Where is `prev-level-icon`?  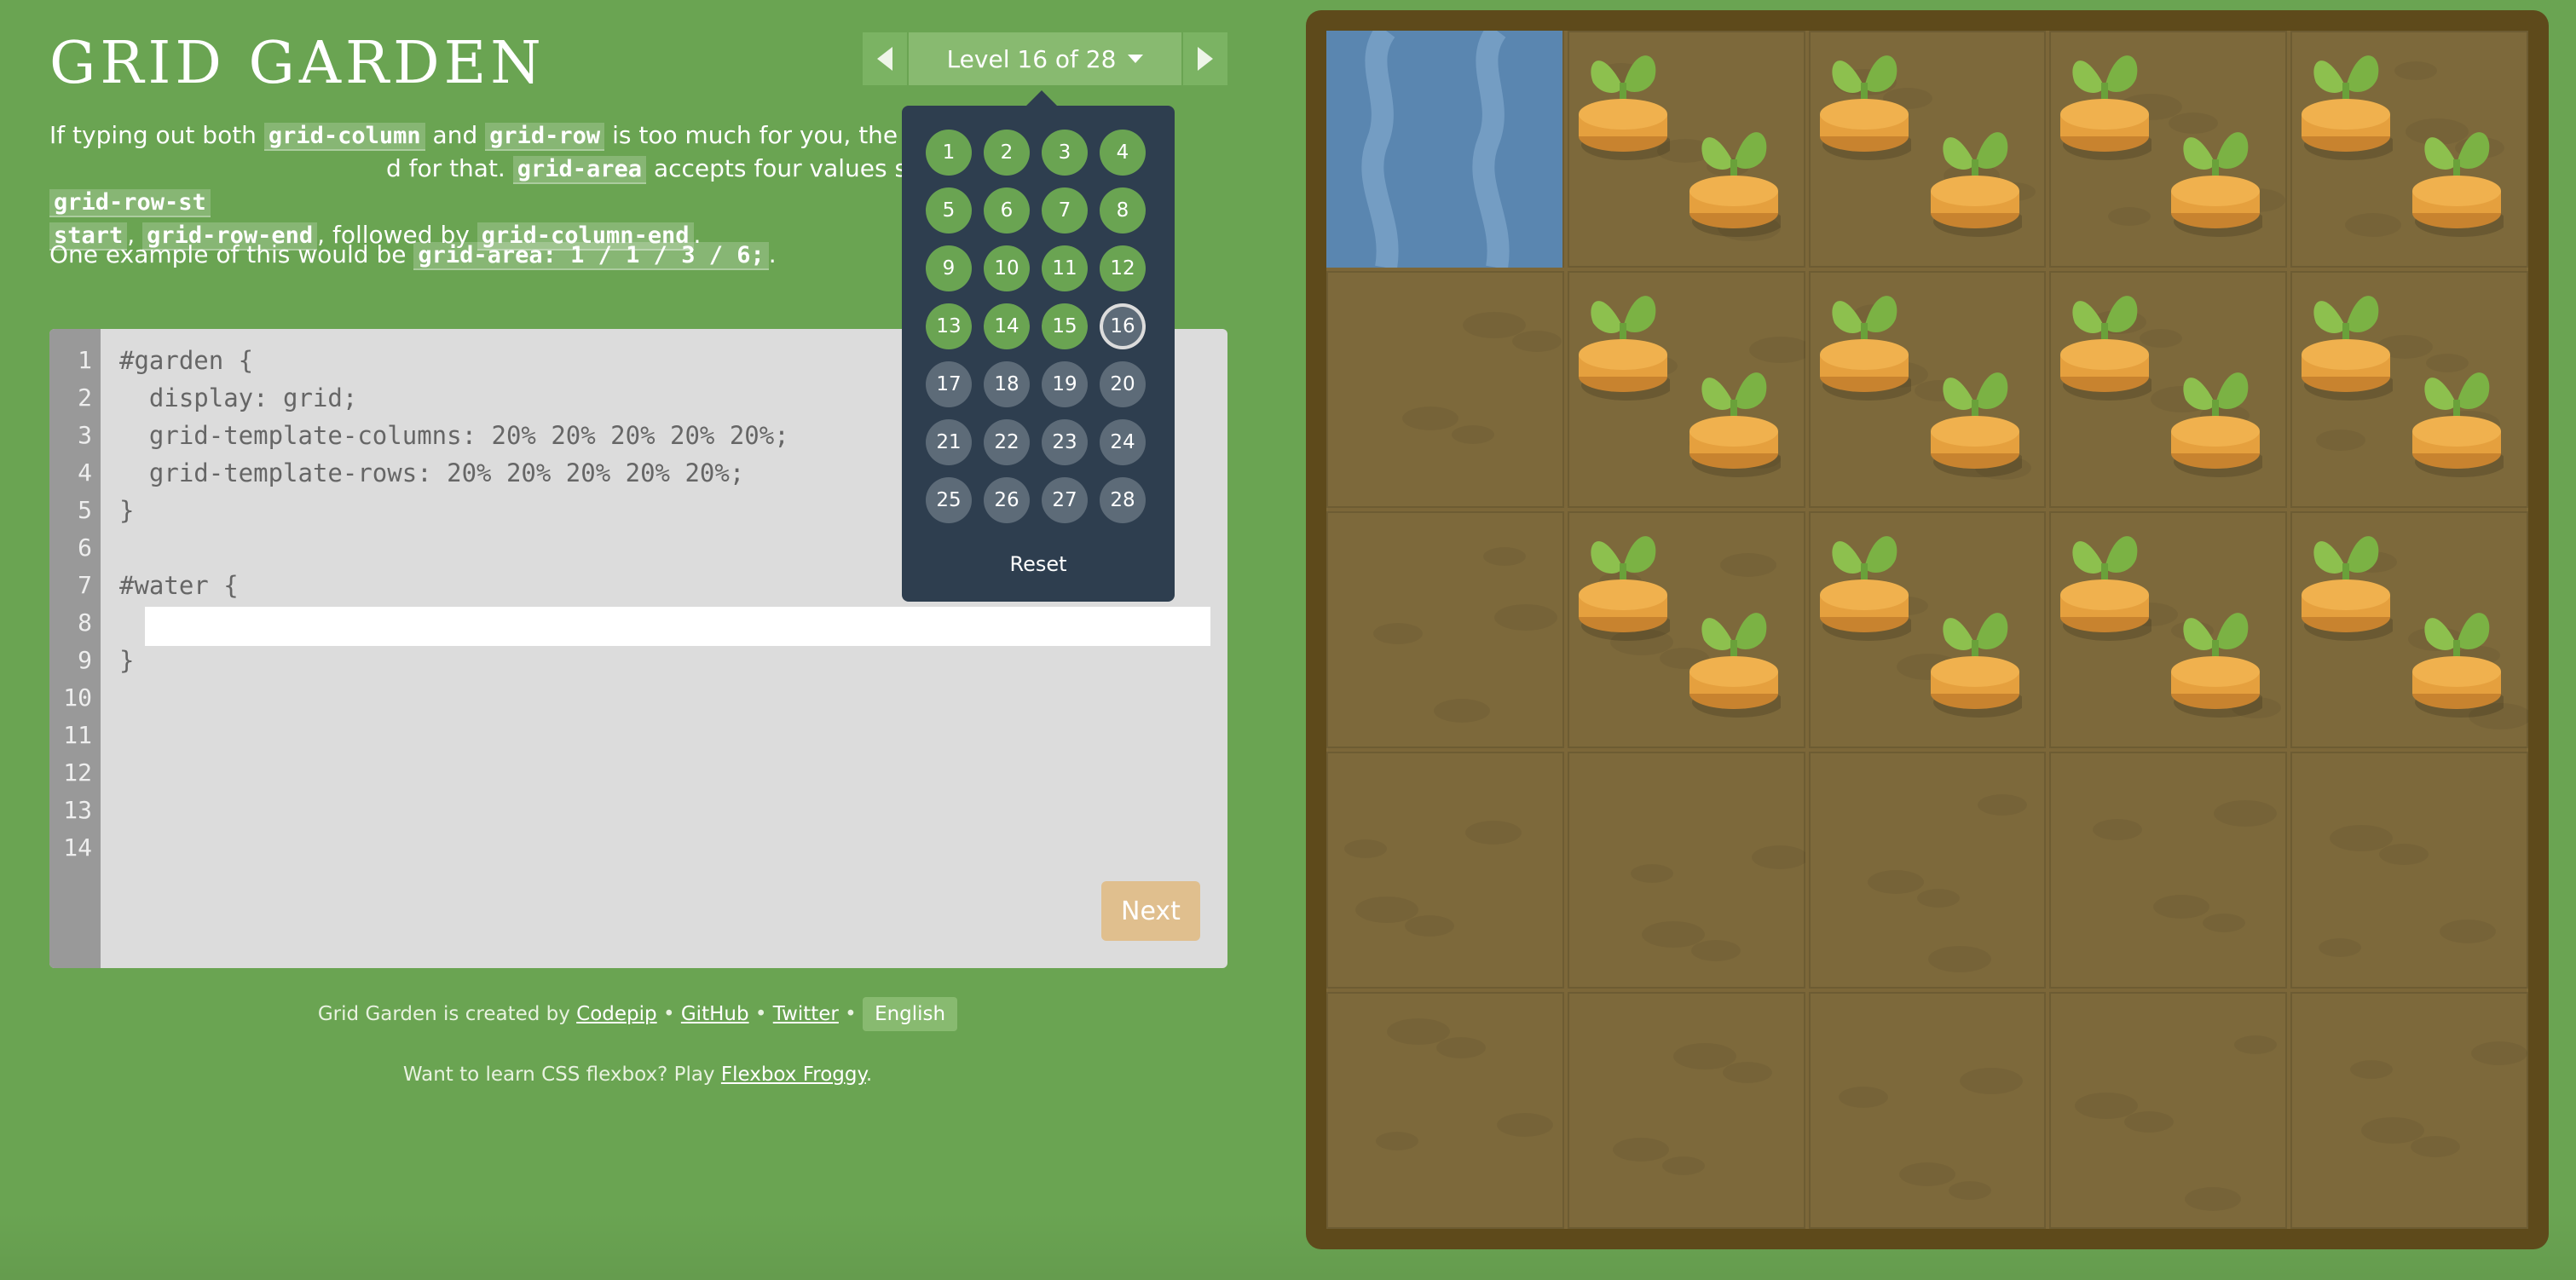 prev-level-icon is located at coordinates (885, 58).